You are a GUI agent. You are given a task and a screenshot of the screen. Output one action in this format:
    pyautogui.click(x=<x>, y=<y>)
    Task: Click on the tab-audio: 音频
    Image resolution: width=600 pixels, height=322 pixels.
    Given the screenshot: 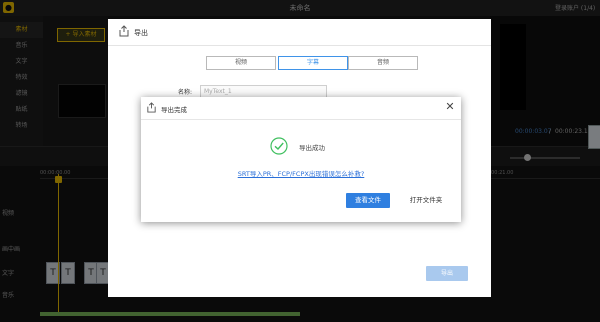 What is the action you would take?
    pyautogui.click(x=383, y=63)
    